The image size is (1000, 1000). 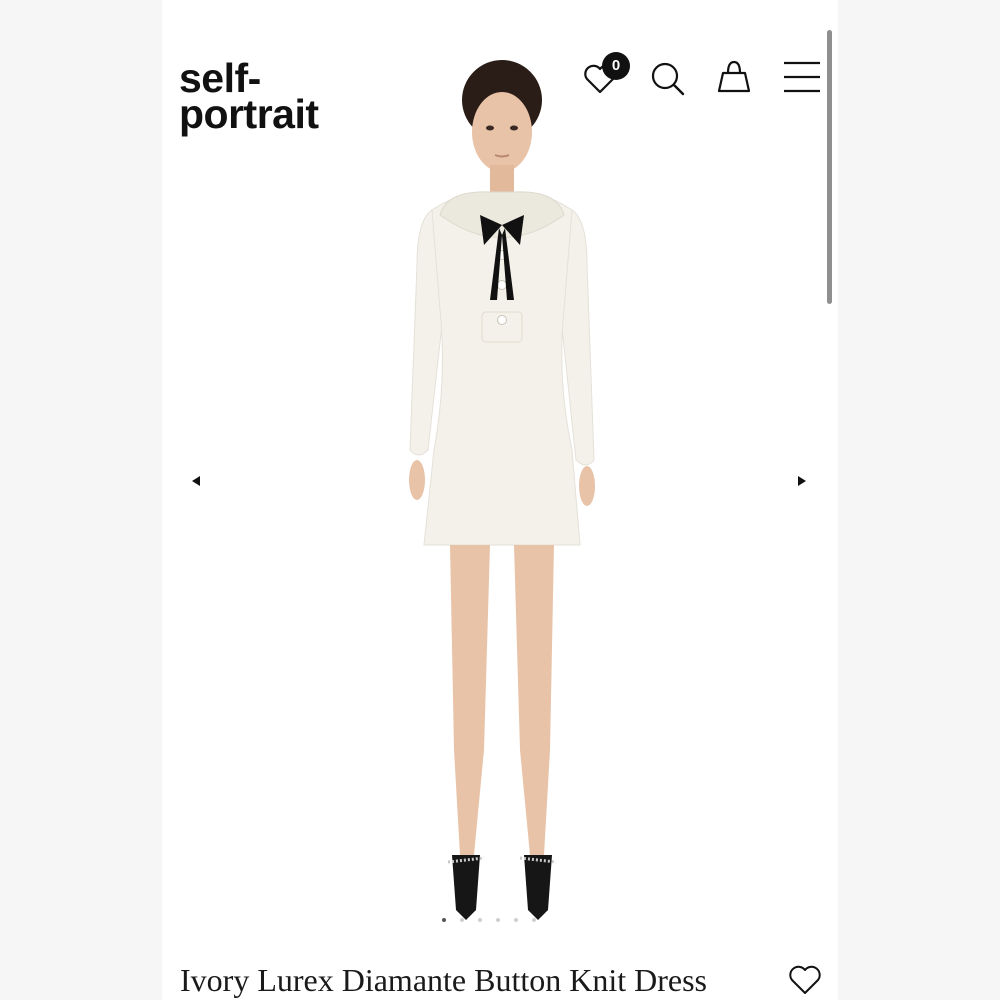 I want to click on search-icon, so click(x=667, y=78).